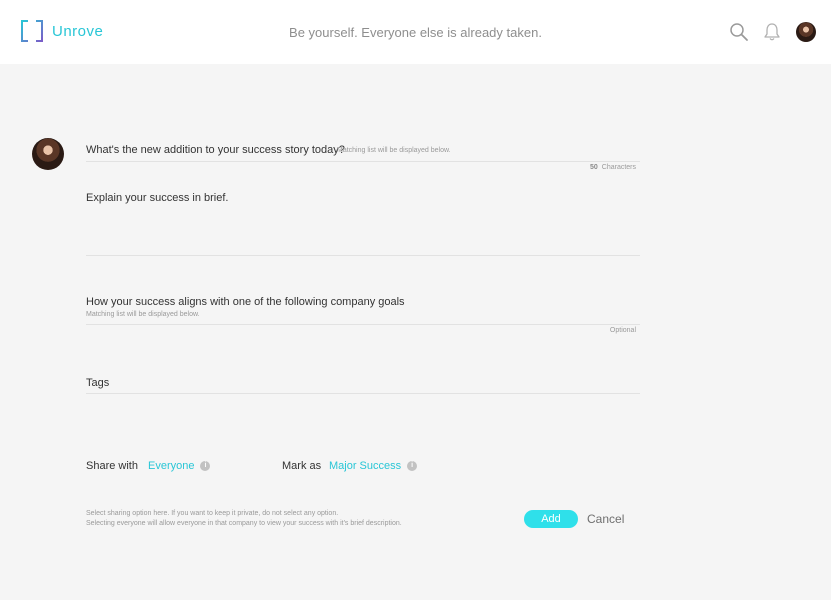  What do you see at coordinates (48, 154) in the screenshot?
I see `author-avatar` at bounding box center [48, 154].